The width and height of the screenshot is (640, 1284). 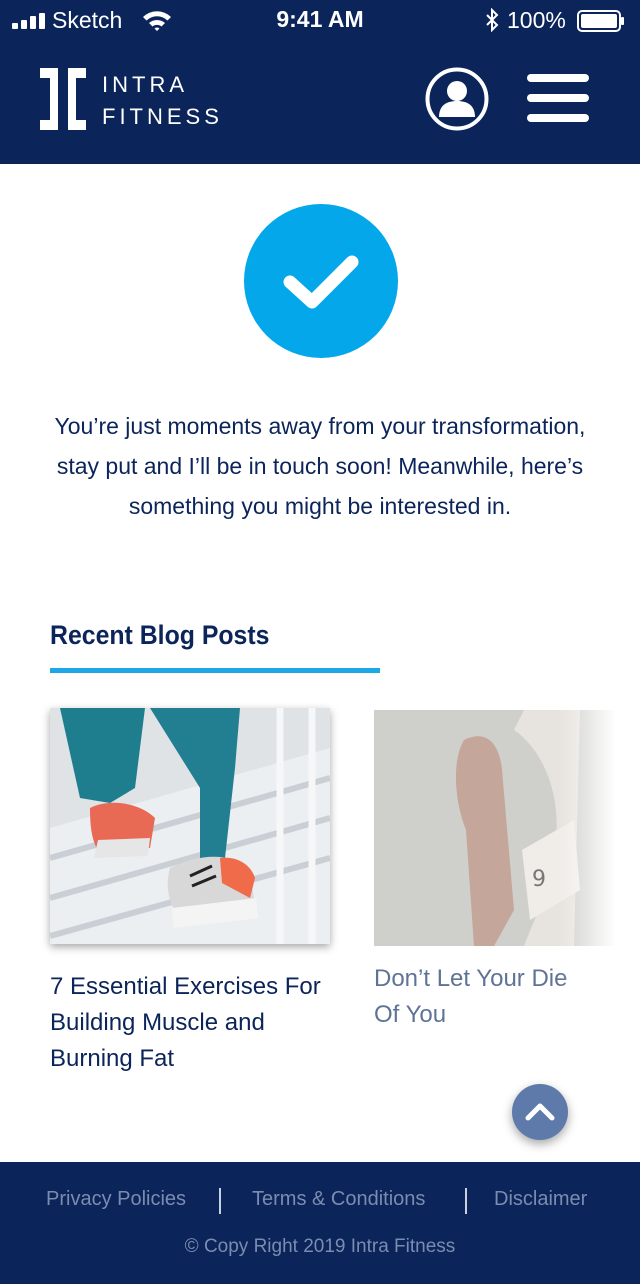 I want to click on battery-percent: 100%, so click(x=536, y=20).